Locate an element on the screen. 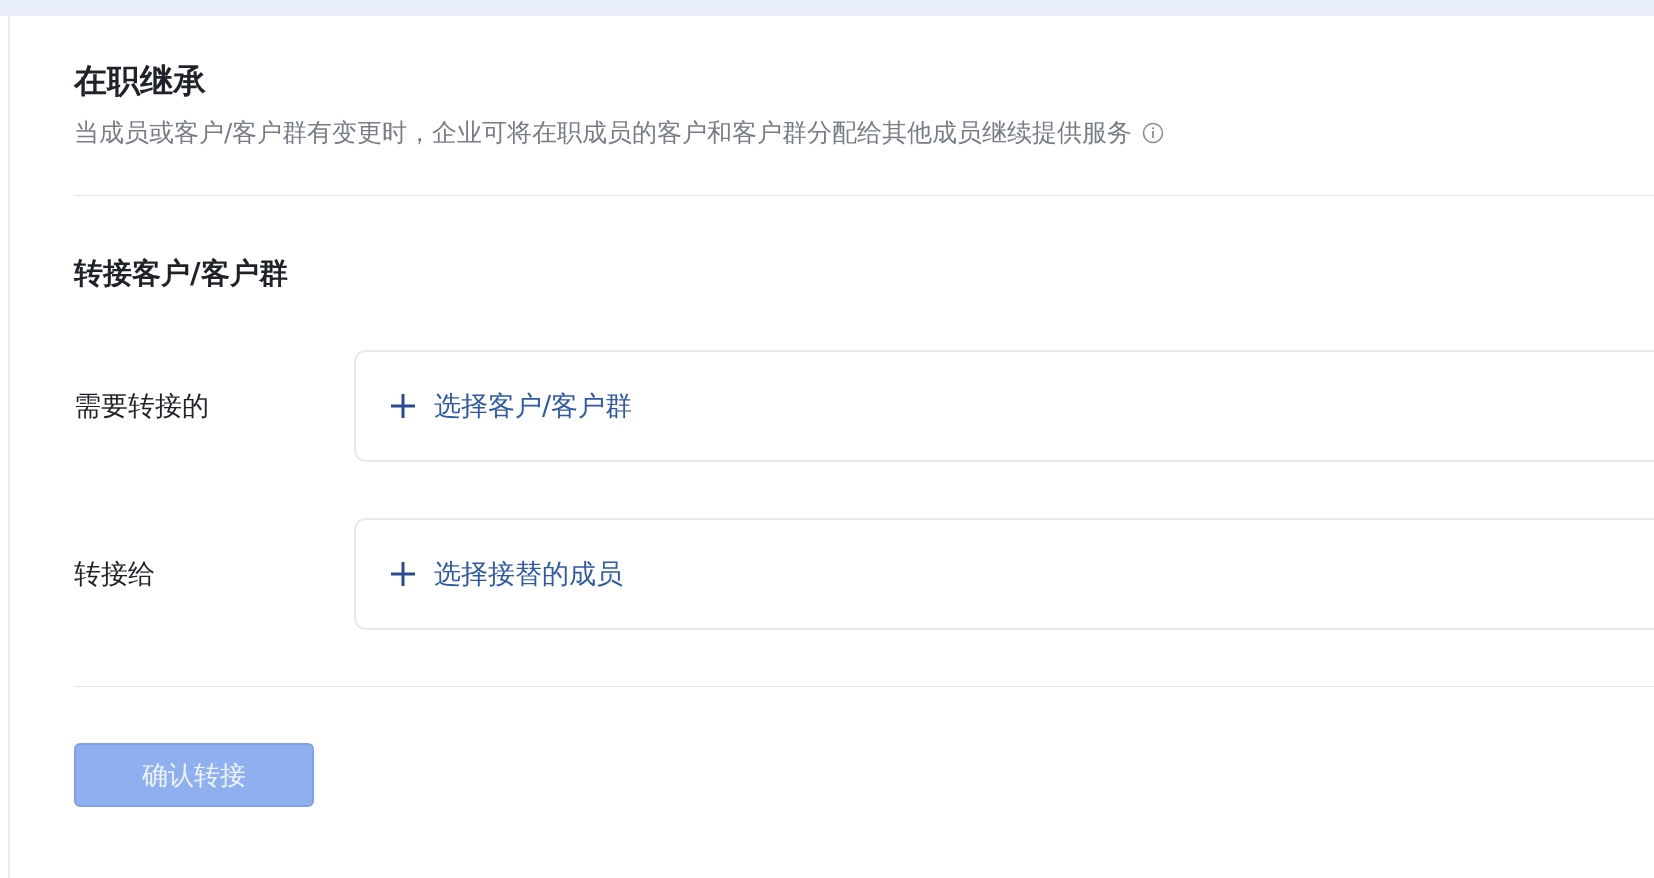 This screenshot has width=1654, height=878. field-label: 转接给 is located at coordinates (115, 574).